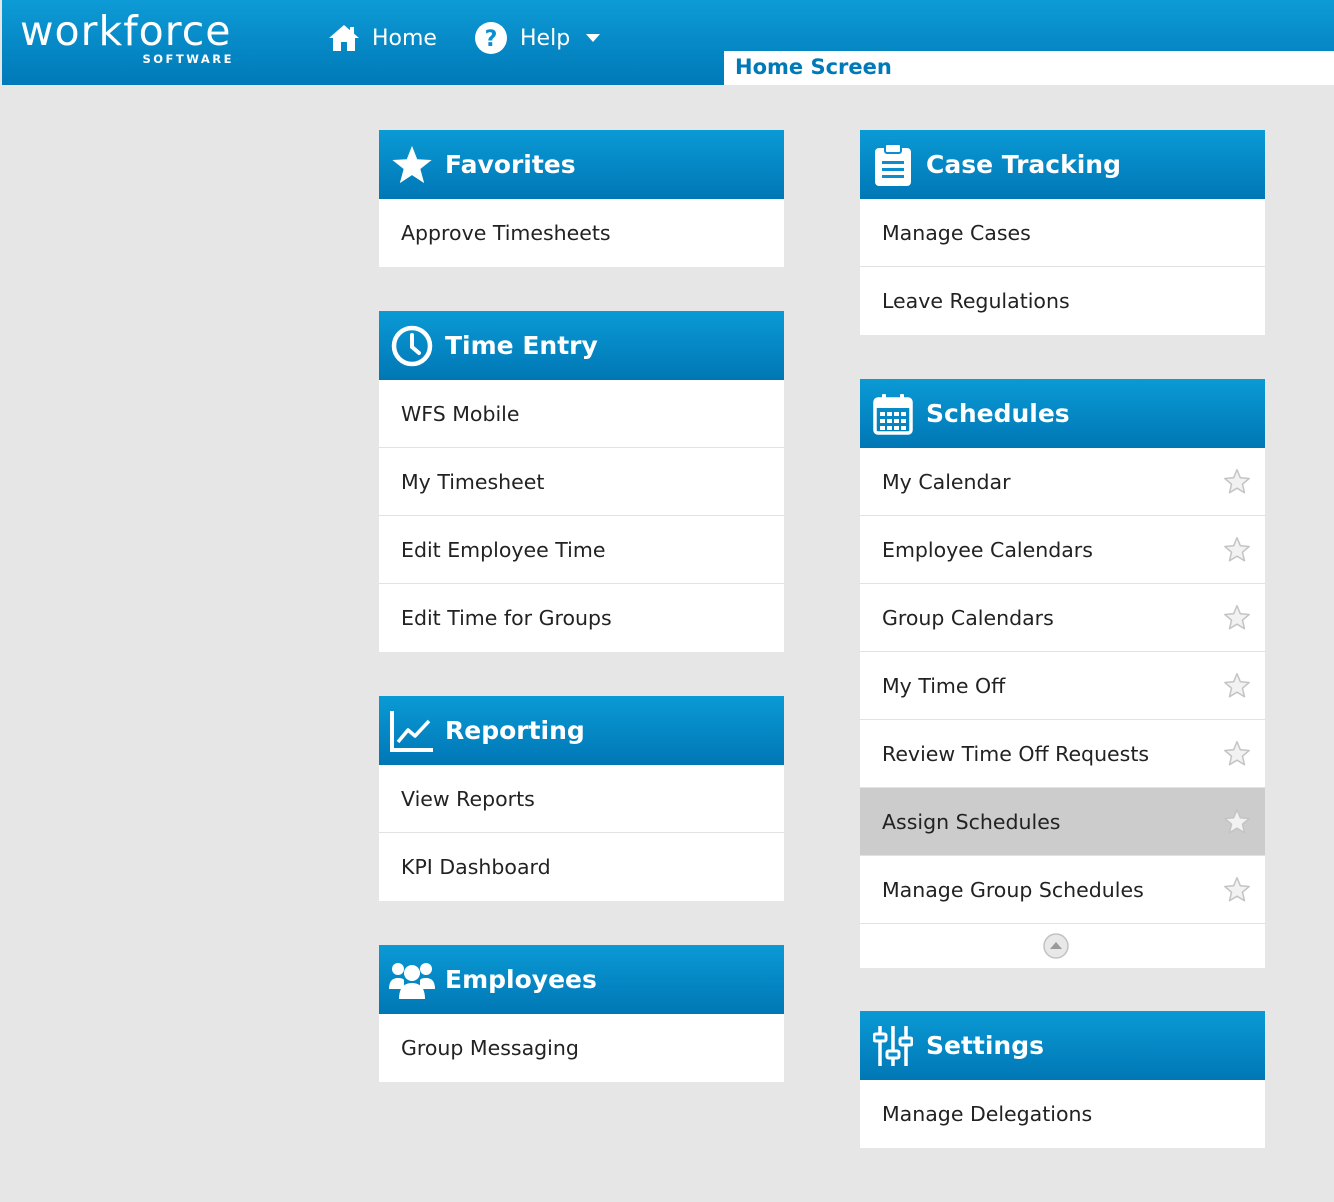  I want to click on calendar-icon, so click(893, 414).